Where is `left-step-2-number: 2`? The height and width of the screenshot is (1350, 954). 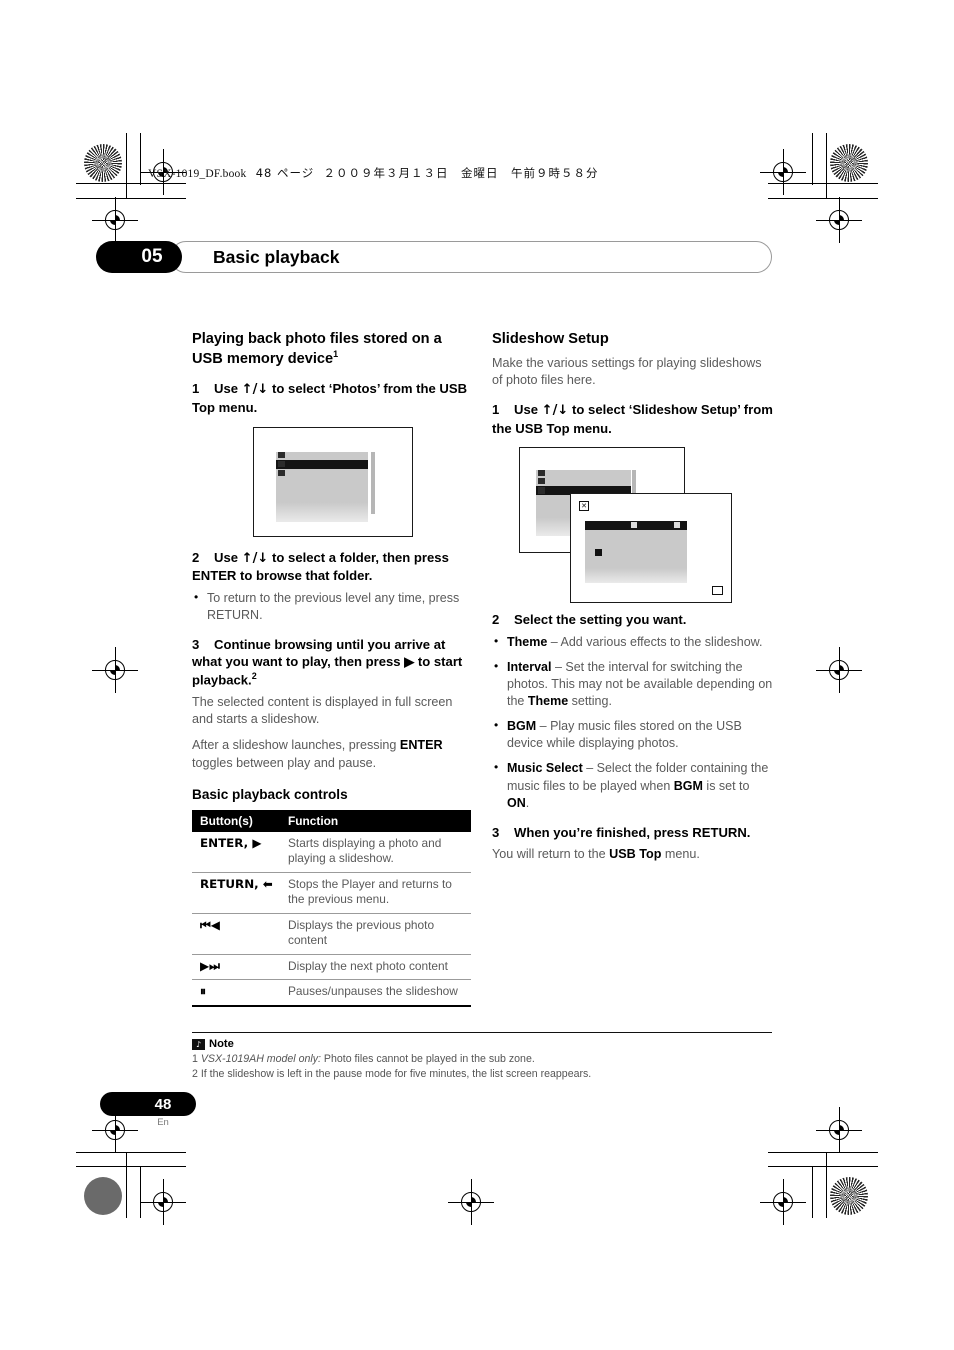 left-step-2-number: 2 is located at coordinates (196, 558).